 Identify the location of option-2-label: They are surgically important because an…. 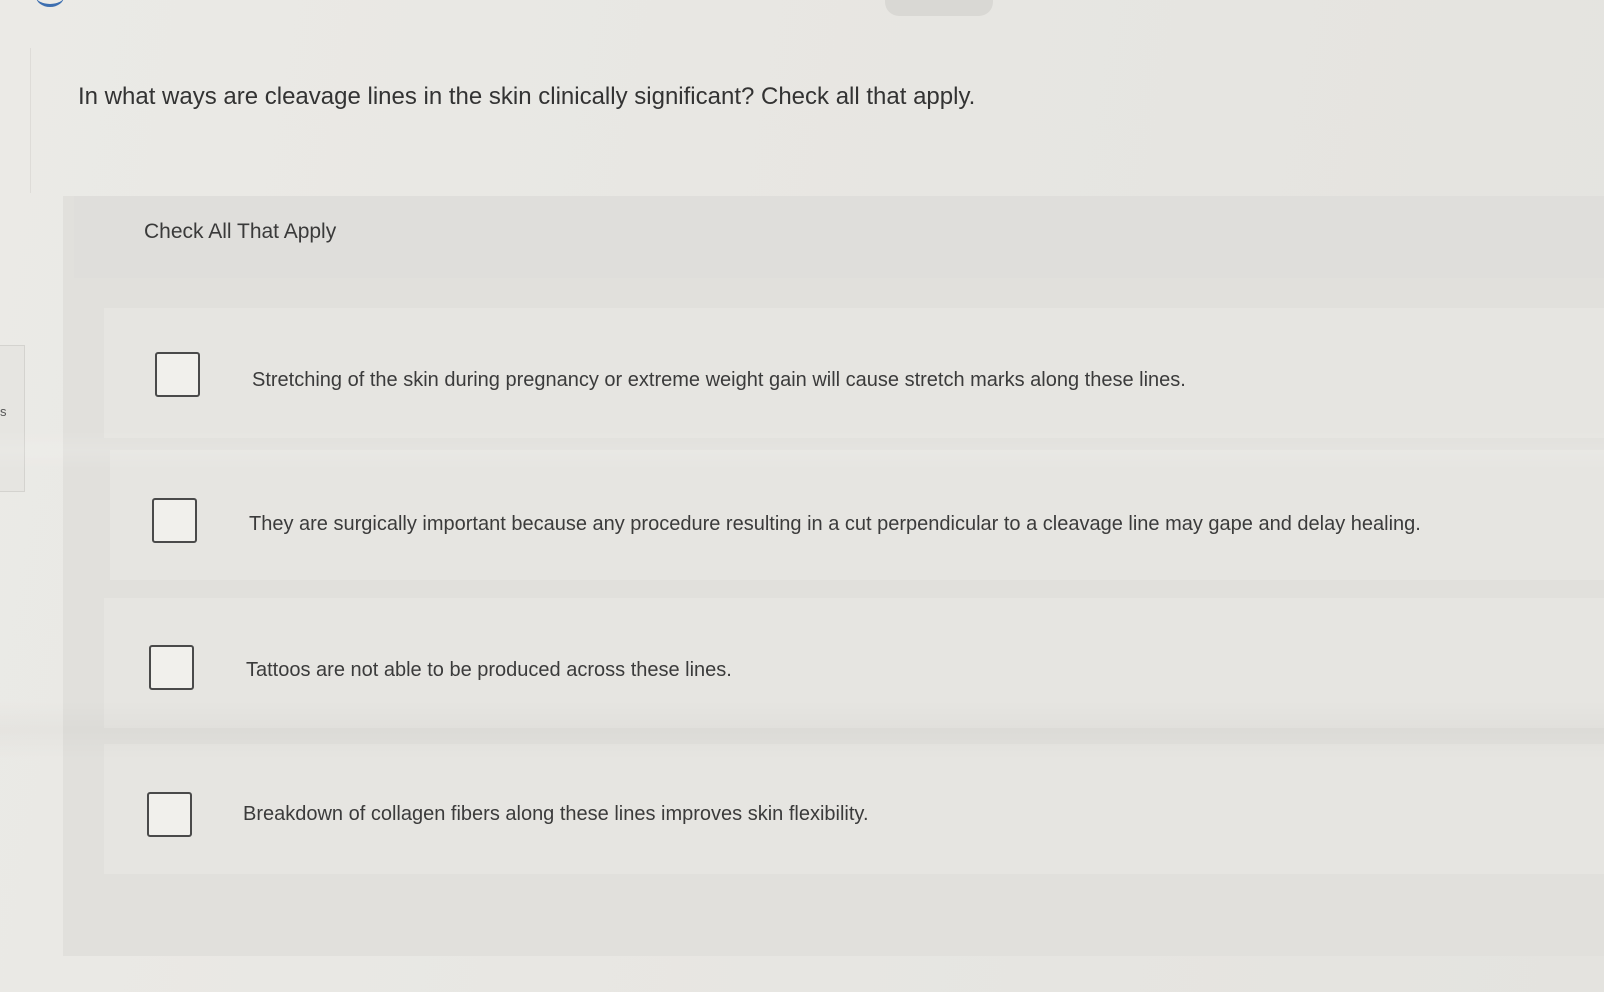
(835, 524).